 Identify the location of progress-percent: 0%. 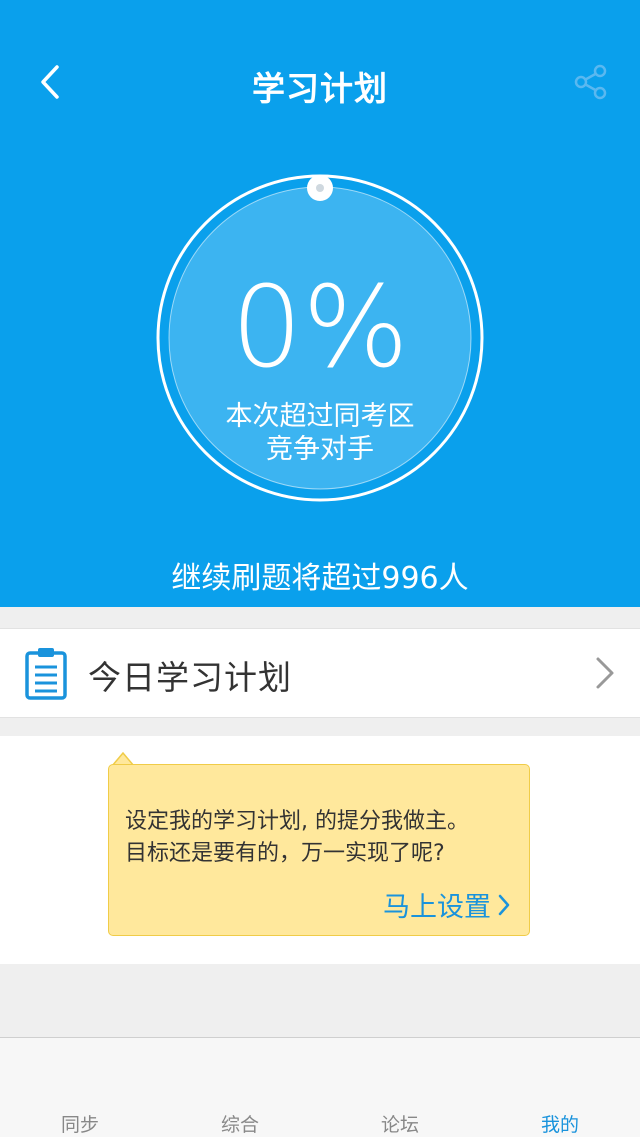
(320, 328).